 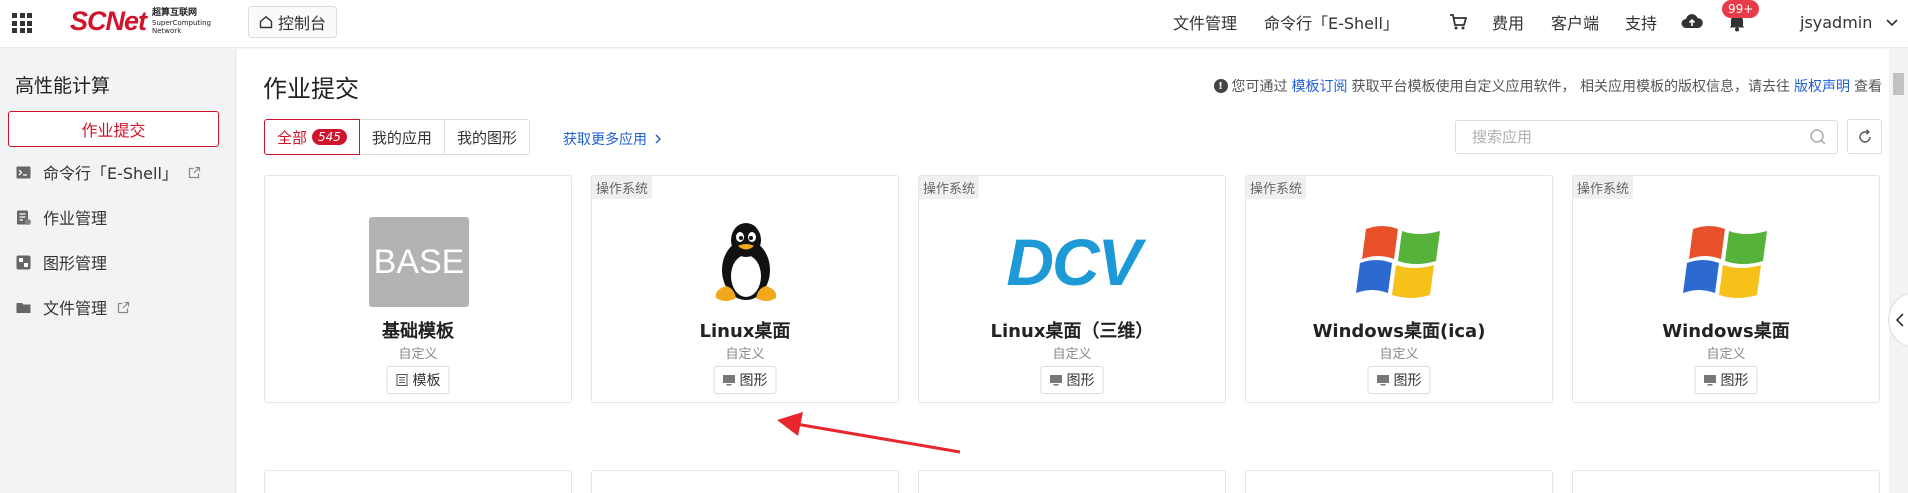 What do you see at coordinates (1836, 22) in the screenshot?
I see `user-name: jsyadmin` at bounding box center [1836, 22].